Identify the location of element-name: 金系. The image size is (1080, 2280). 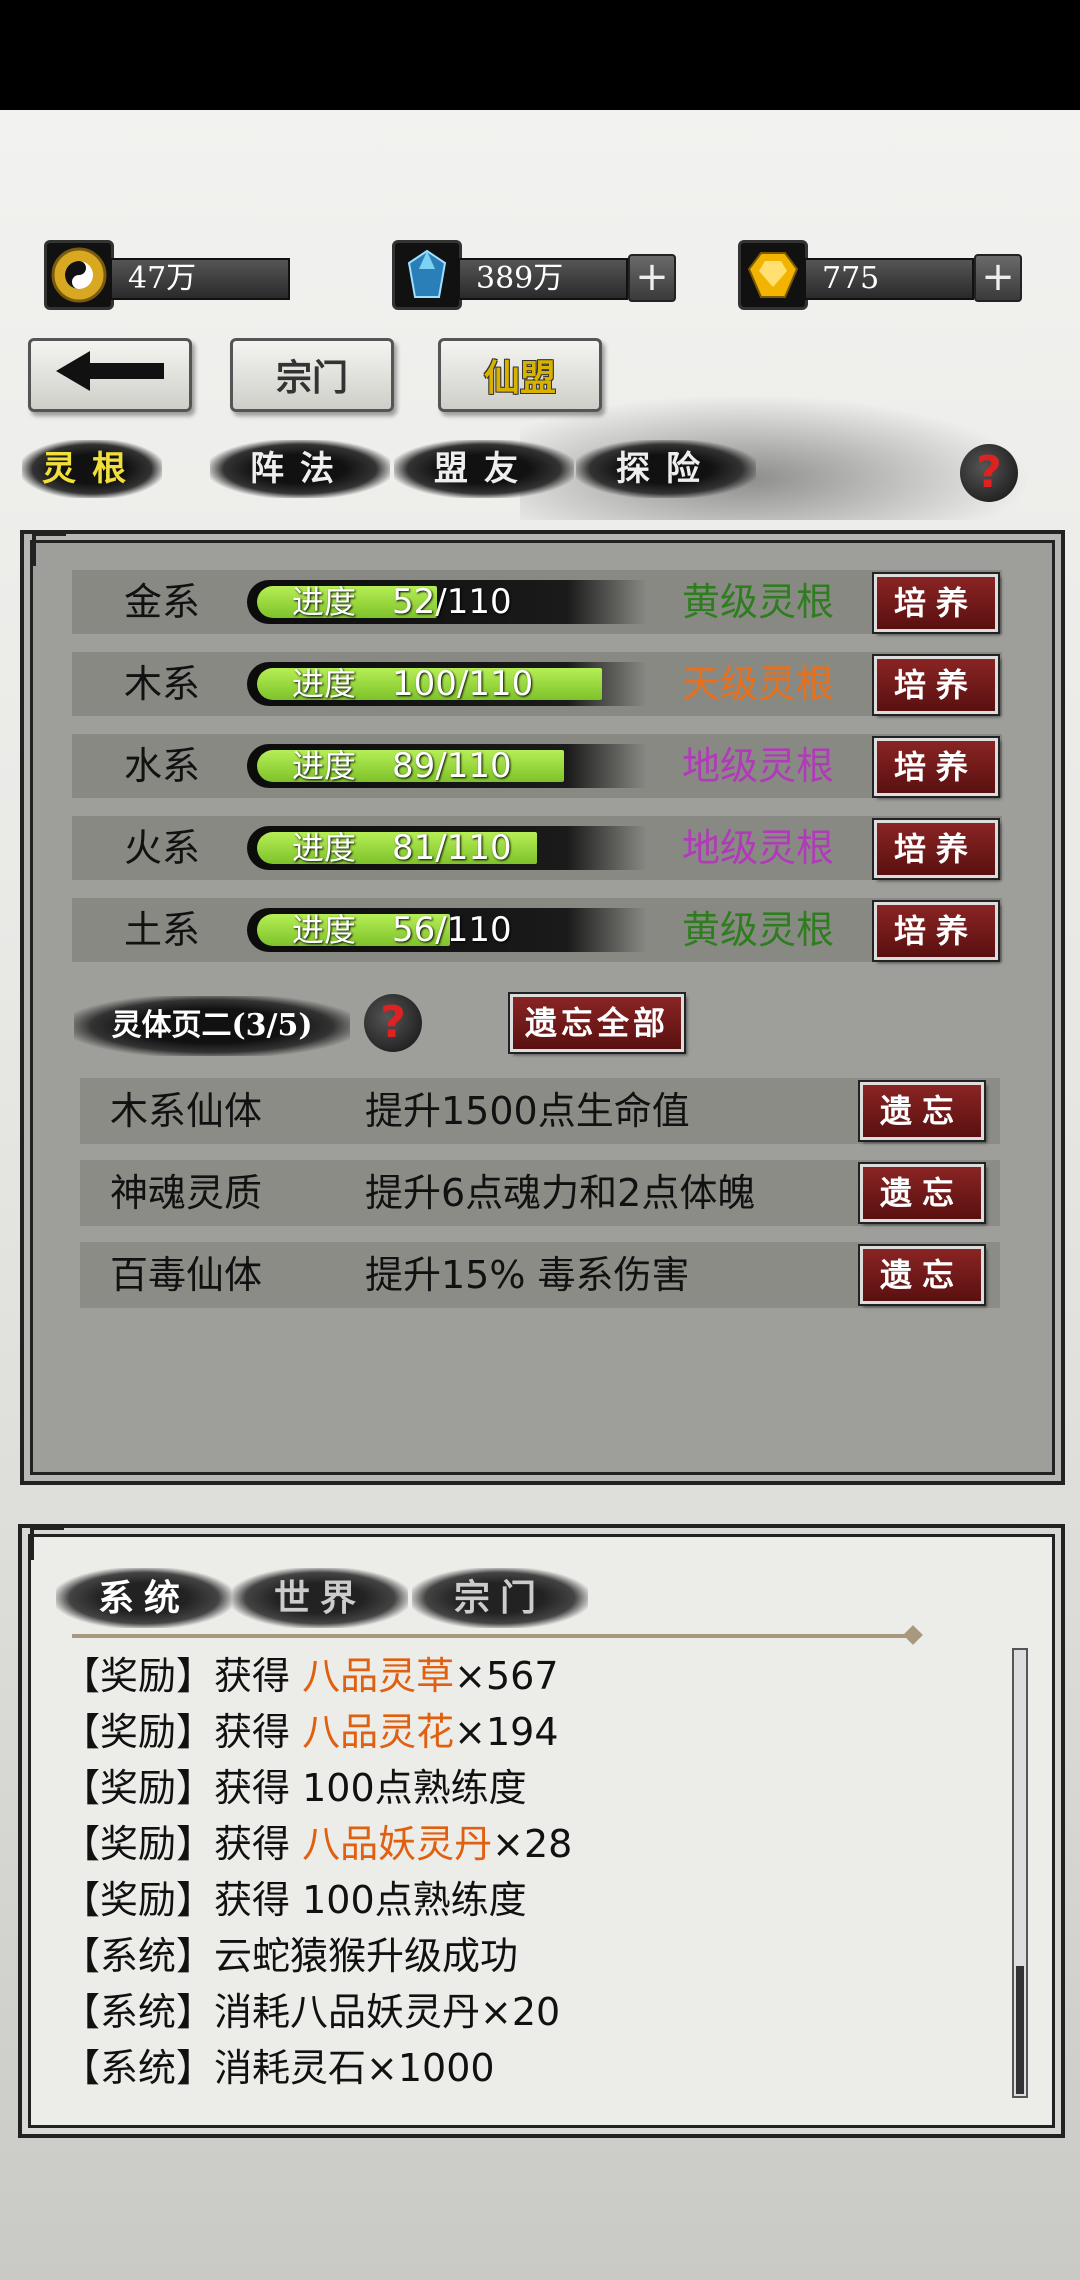
(162, 602).